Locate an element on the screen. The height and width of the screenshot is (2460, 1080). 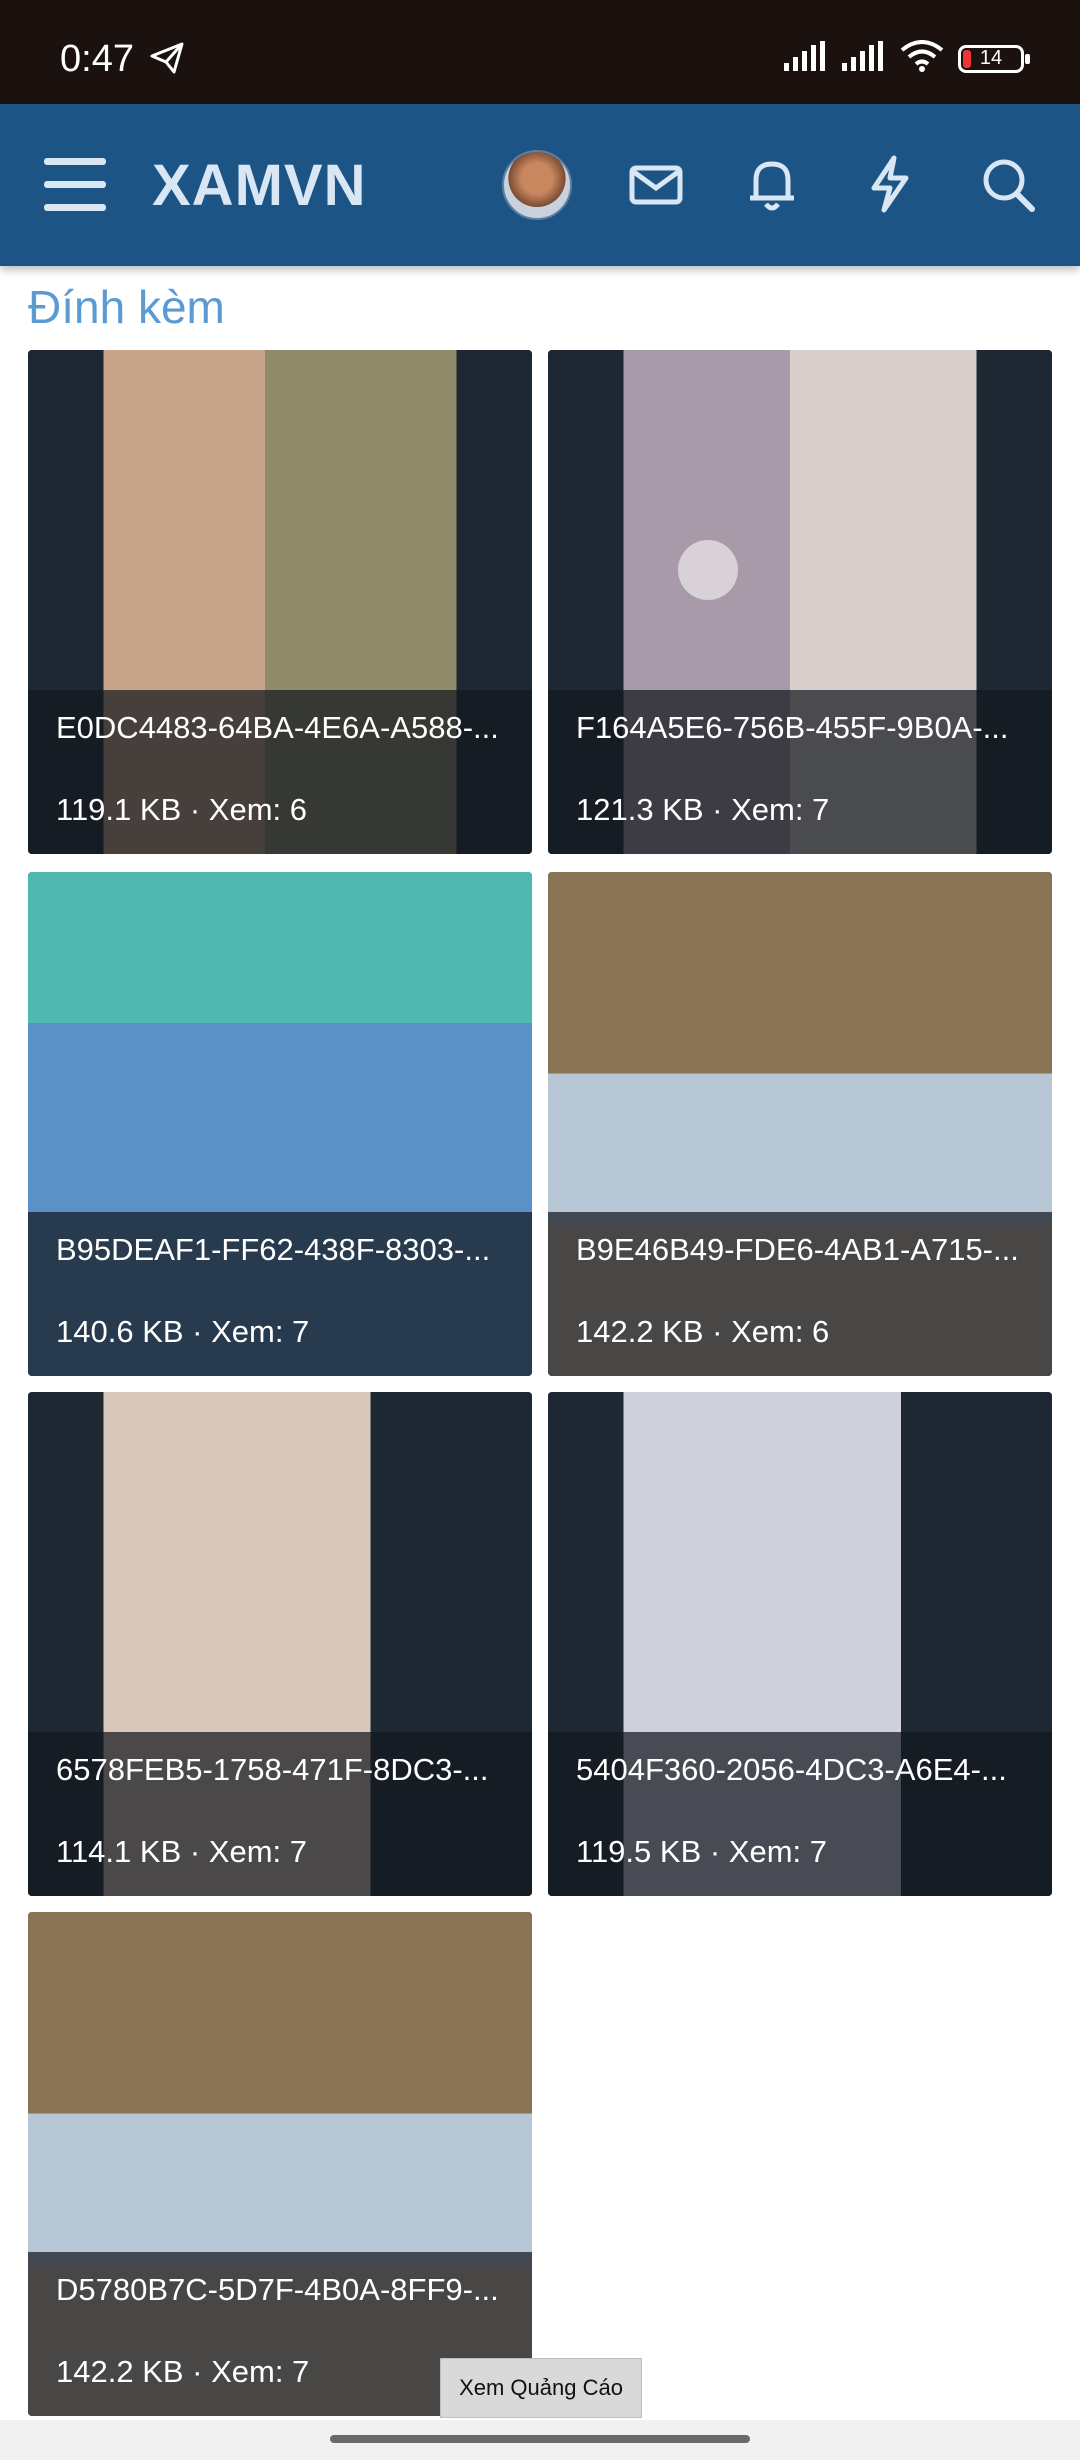
status-time: 0:47 is located at coordinates (97, 59).